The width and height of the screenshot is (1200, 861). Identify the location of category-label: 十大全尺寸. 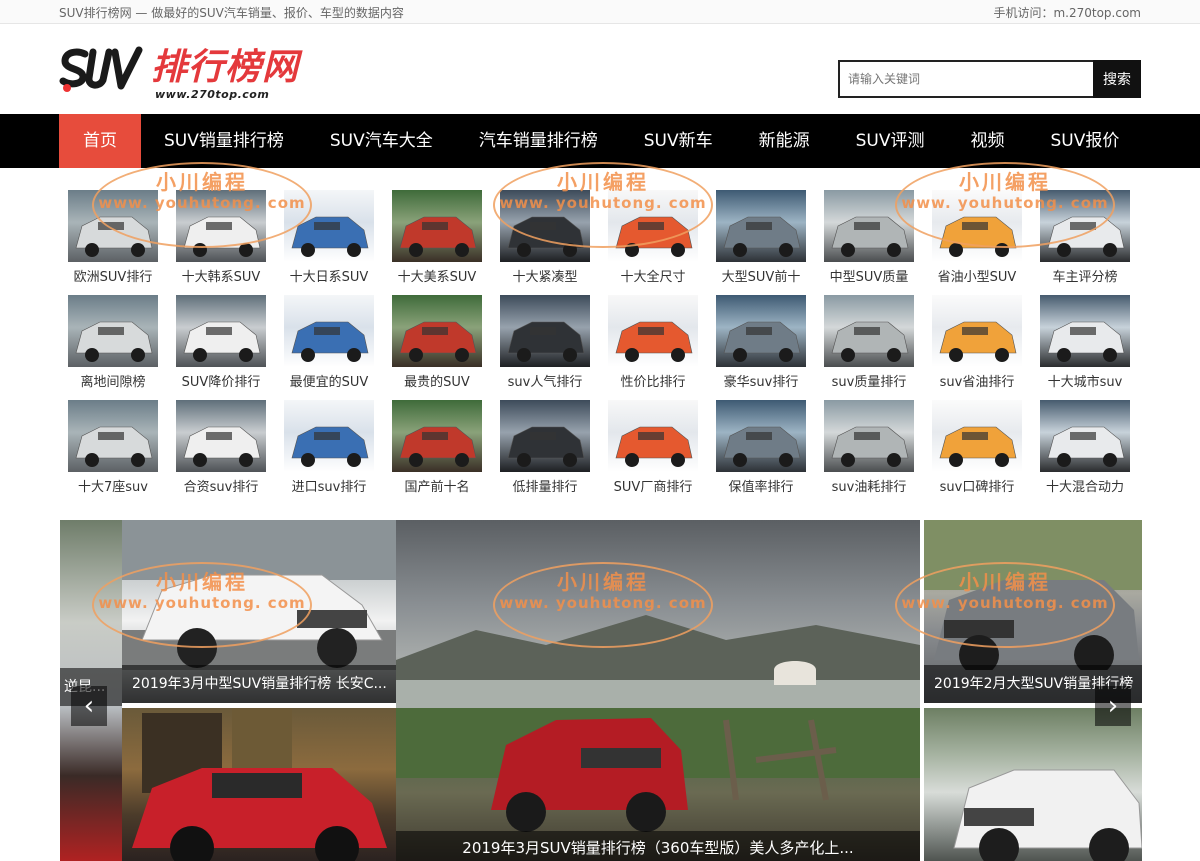
(653, 278).